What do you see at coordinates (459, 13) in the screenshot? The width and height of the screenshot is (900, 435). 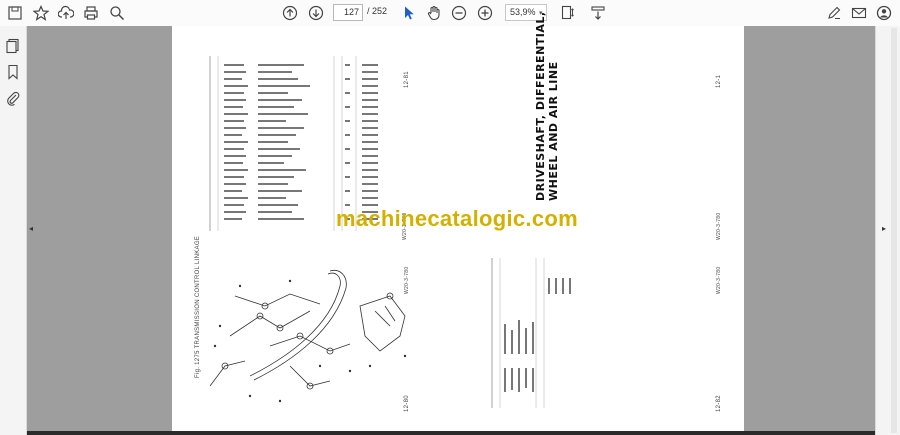 I see `zoom-out-icon` at bounding box center [459, 13].